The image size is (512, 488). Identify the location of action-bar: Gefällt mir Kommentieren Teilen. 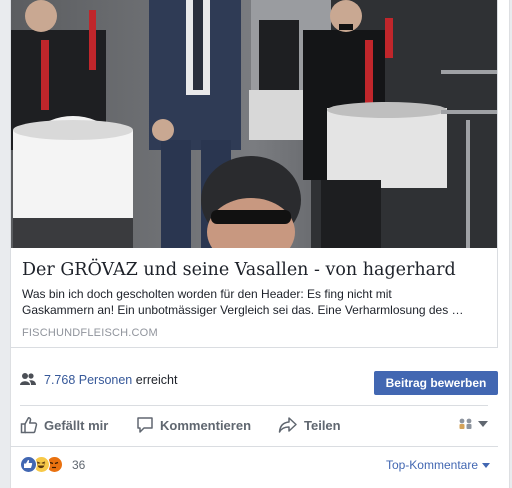
(254, 425).